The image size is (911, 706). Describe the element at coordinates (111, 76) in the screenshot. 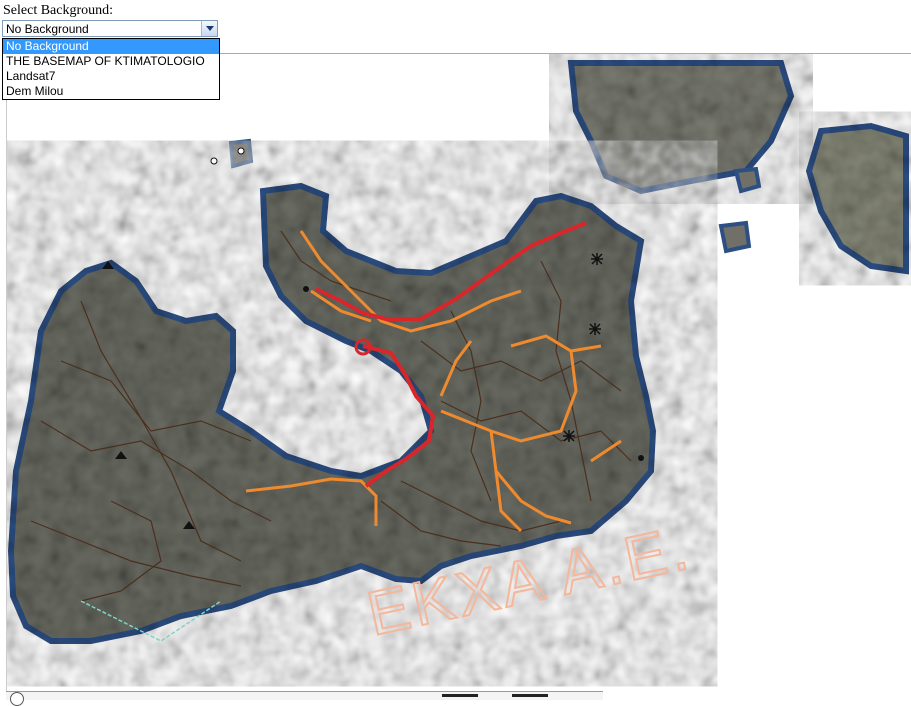

I see `option-landsat7: Landsat7` at that location.